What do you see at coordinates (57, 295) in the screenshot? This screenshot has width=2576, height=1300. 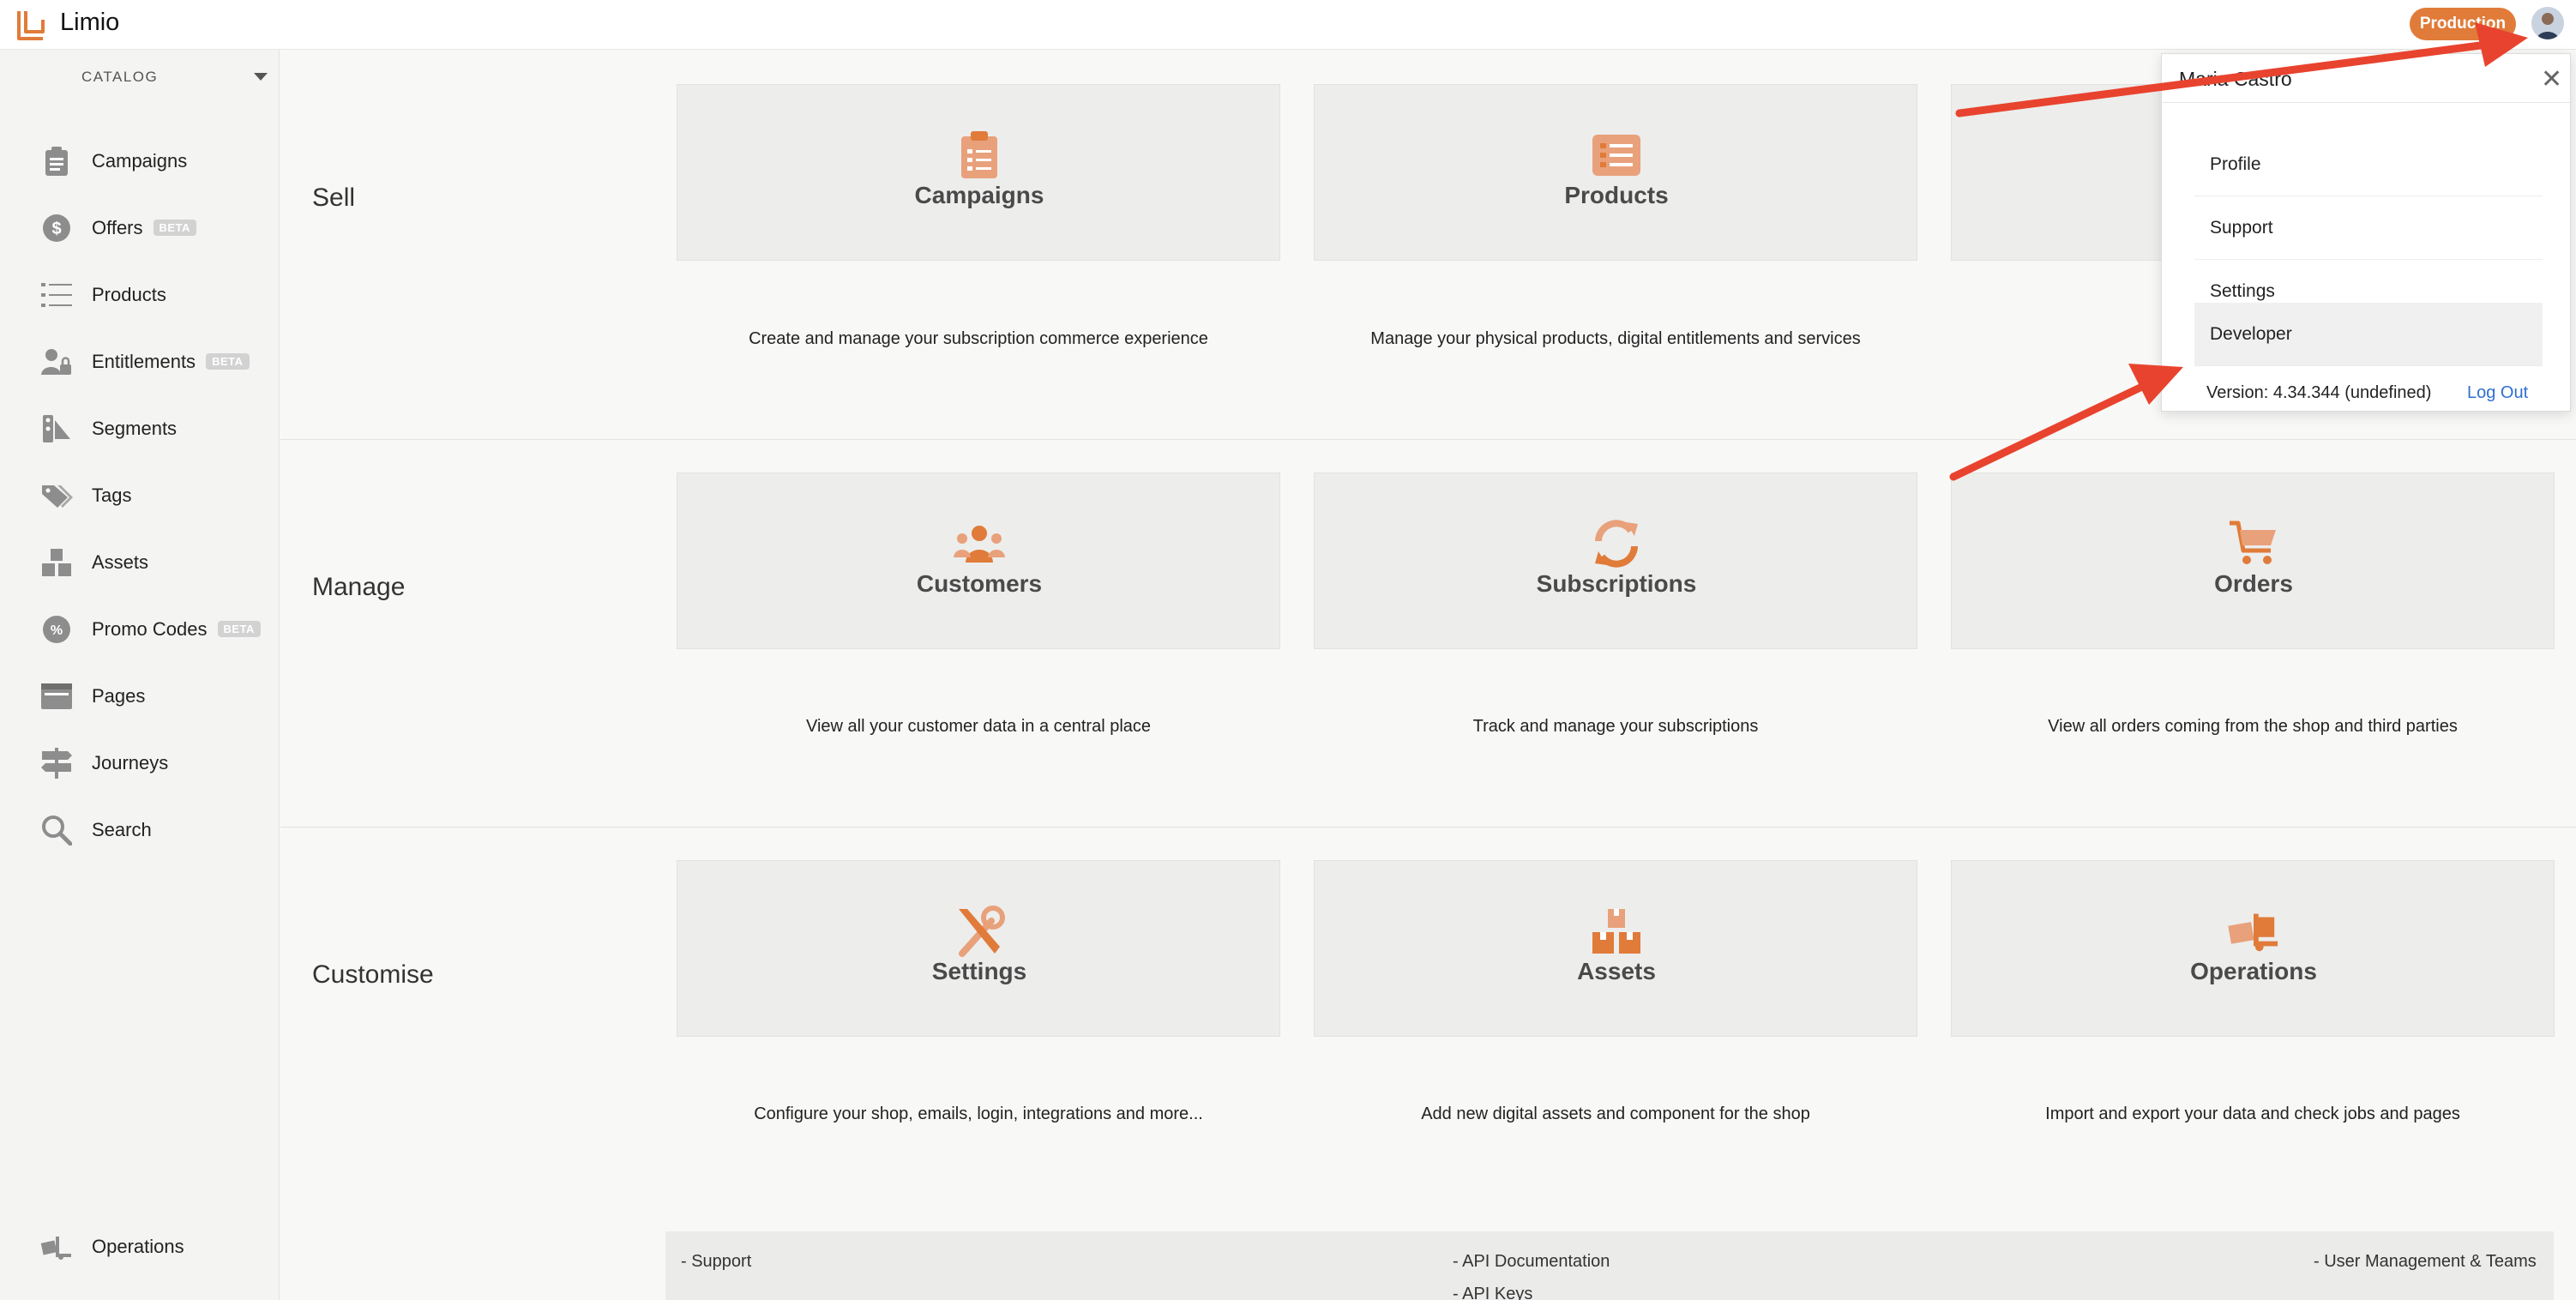 I see `numbered-list-icon` at bounding box center [57, 295].